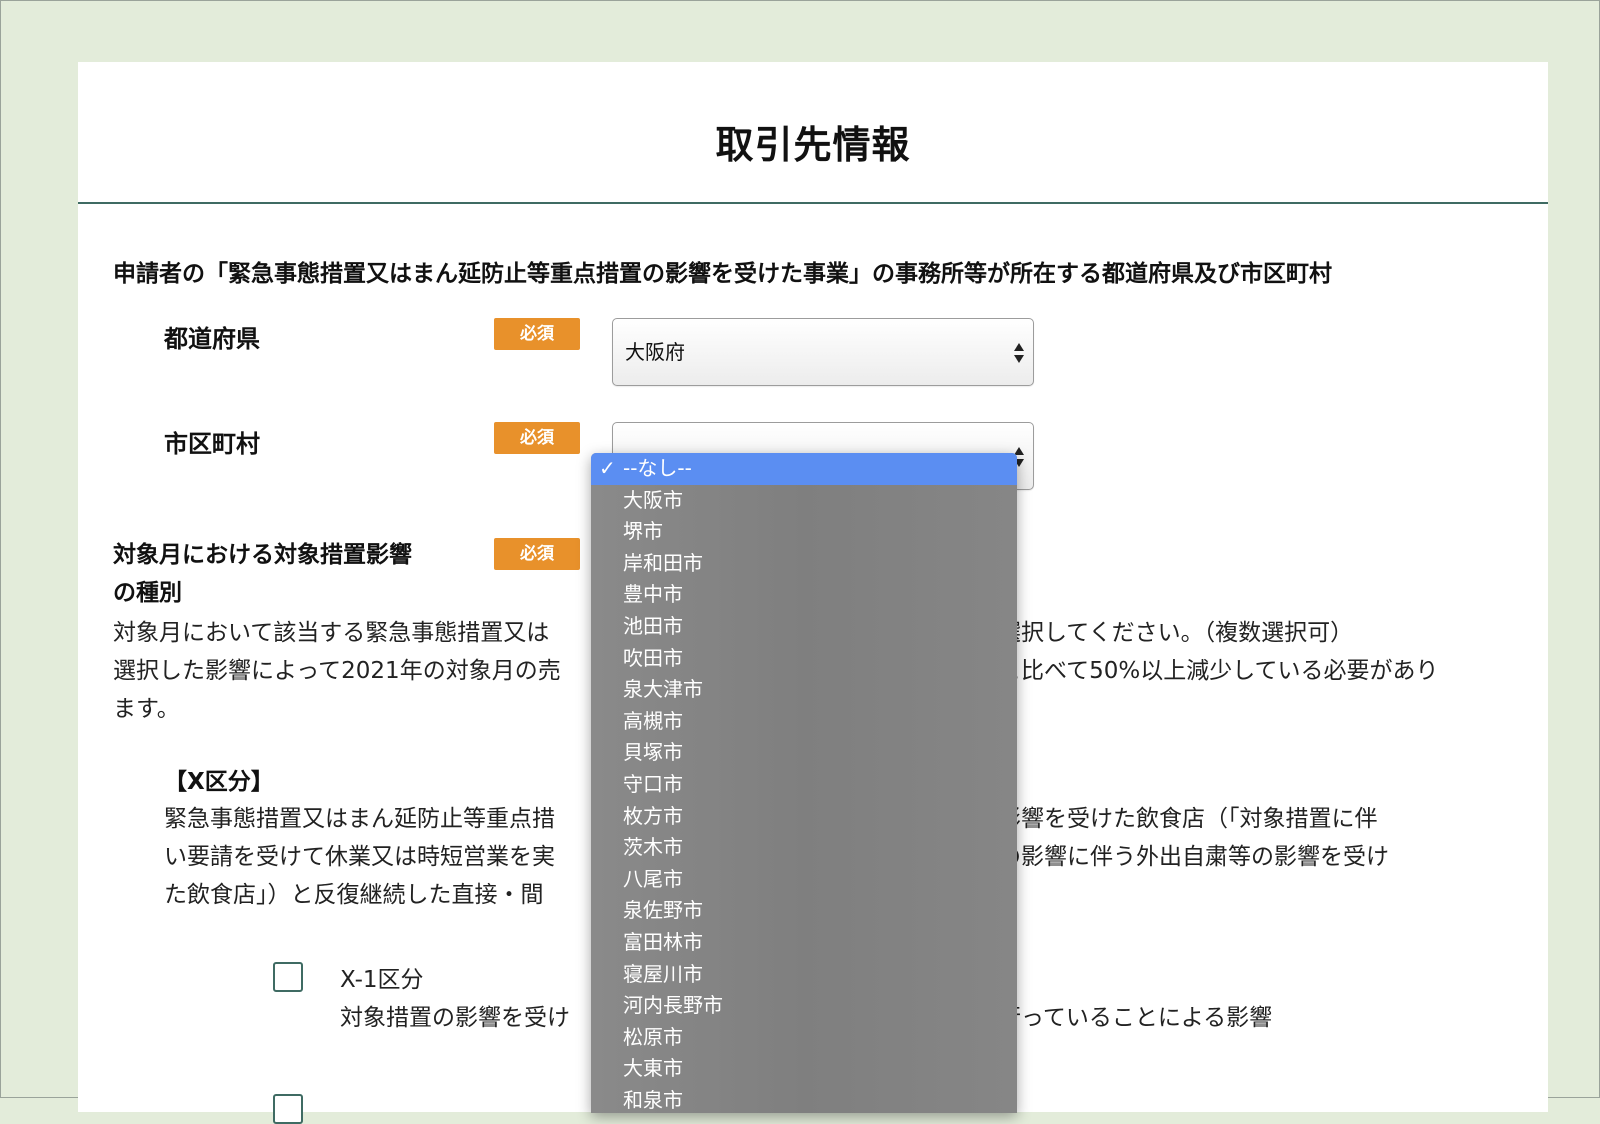  I want to click on x-desc-line2-right: の影響に伴う外出自粛等の影響を受け, so click(1193, 857).